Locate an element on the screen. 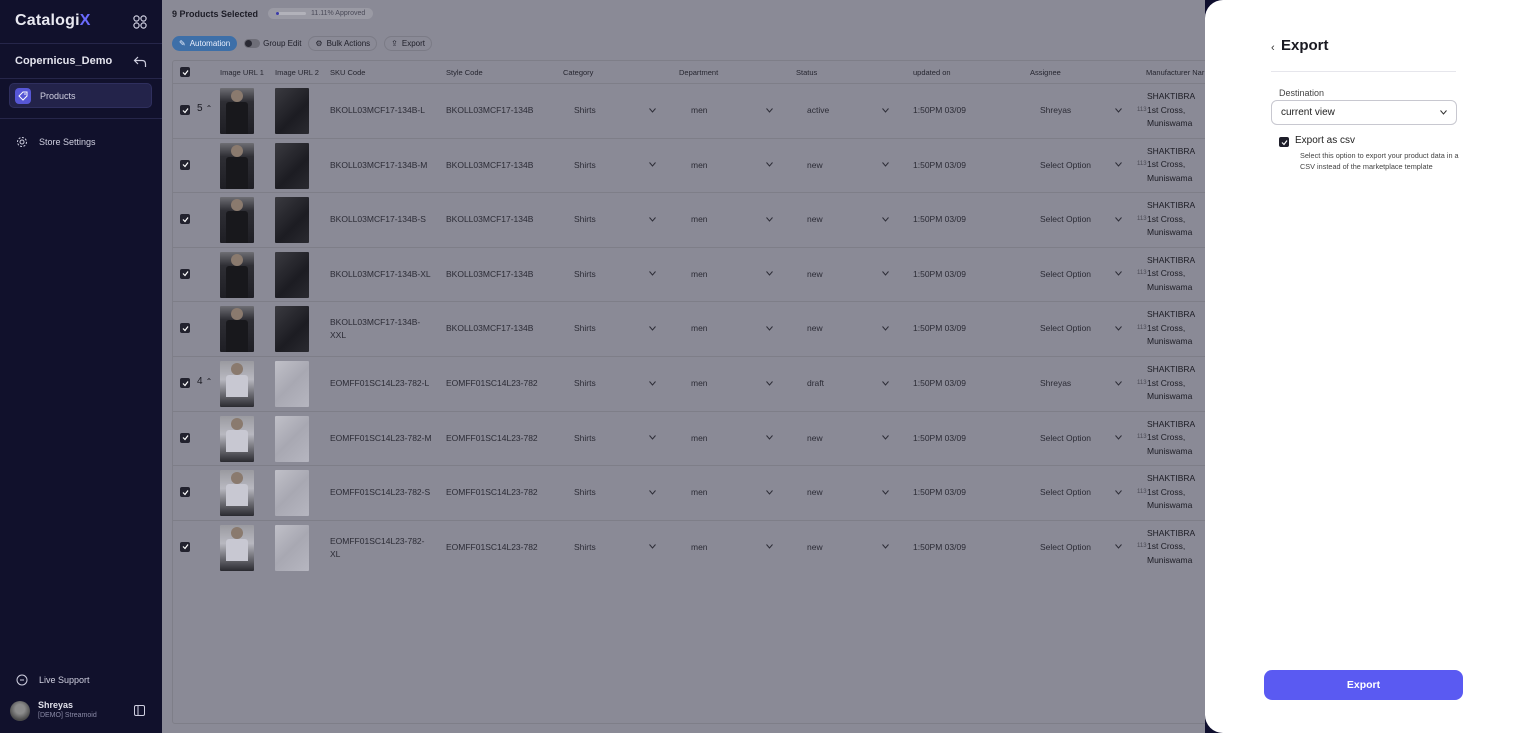 This screenshot has width=1520, height=733. column-header: Department is located at coordinates (698, 72).